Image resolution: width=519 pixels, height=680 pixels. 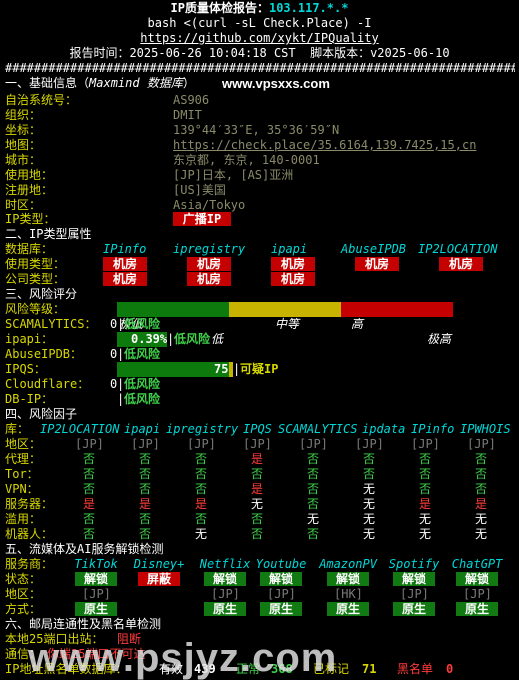 What do you see at coordinates (225, 594) in the screenshot?
I see `media-region: [JP]` at bounding box center [225, 594].